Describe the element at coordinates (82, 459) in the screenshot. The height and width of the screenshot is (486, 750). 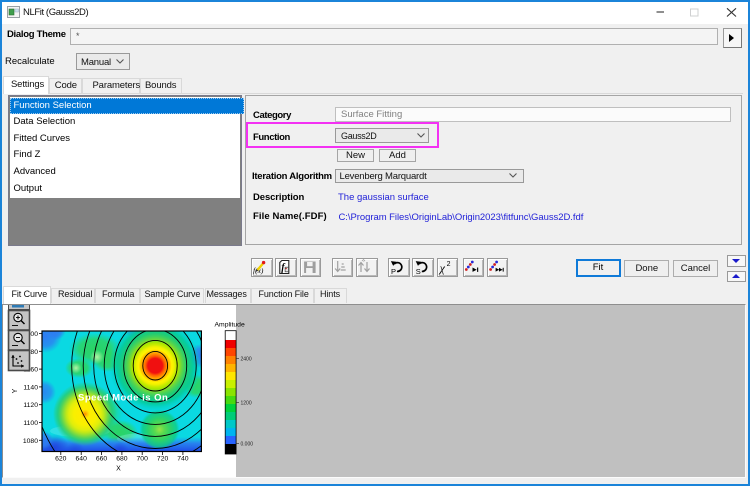
I see `svg-text: 640` at that location.